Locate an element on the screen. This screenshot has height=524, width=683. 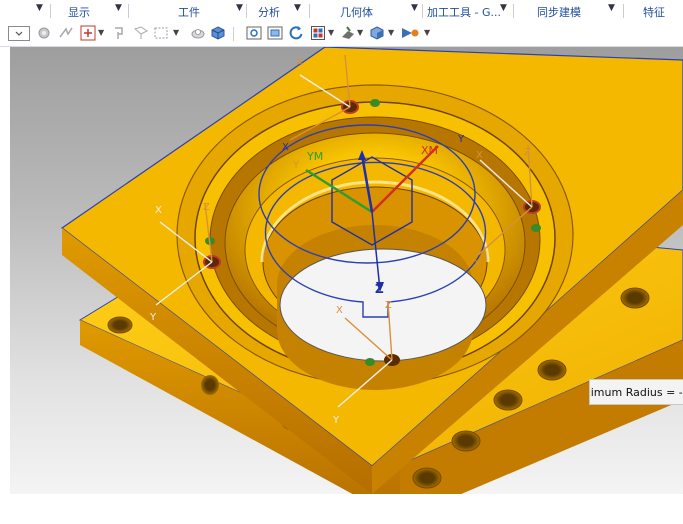
menu-geometry: 几何体 is located at coordinates (356, 12).